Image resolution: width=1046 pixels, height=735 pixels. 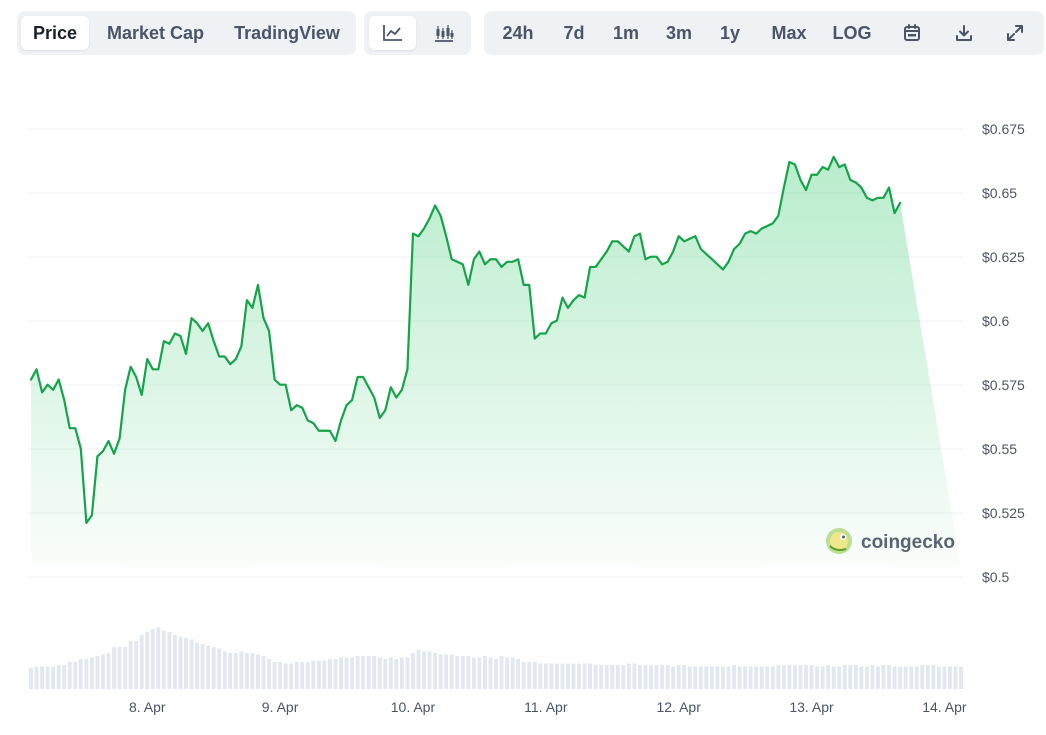 I want to click on x-tick-label: 10. Apr, so click(x=413, y=707).